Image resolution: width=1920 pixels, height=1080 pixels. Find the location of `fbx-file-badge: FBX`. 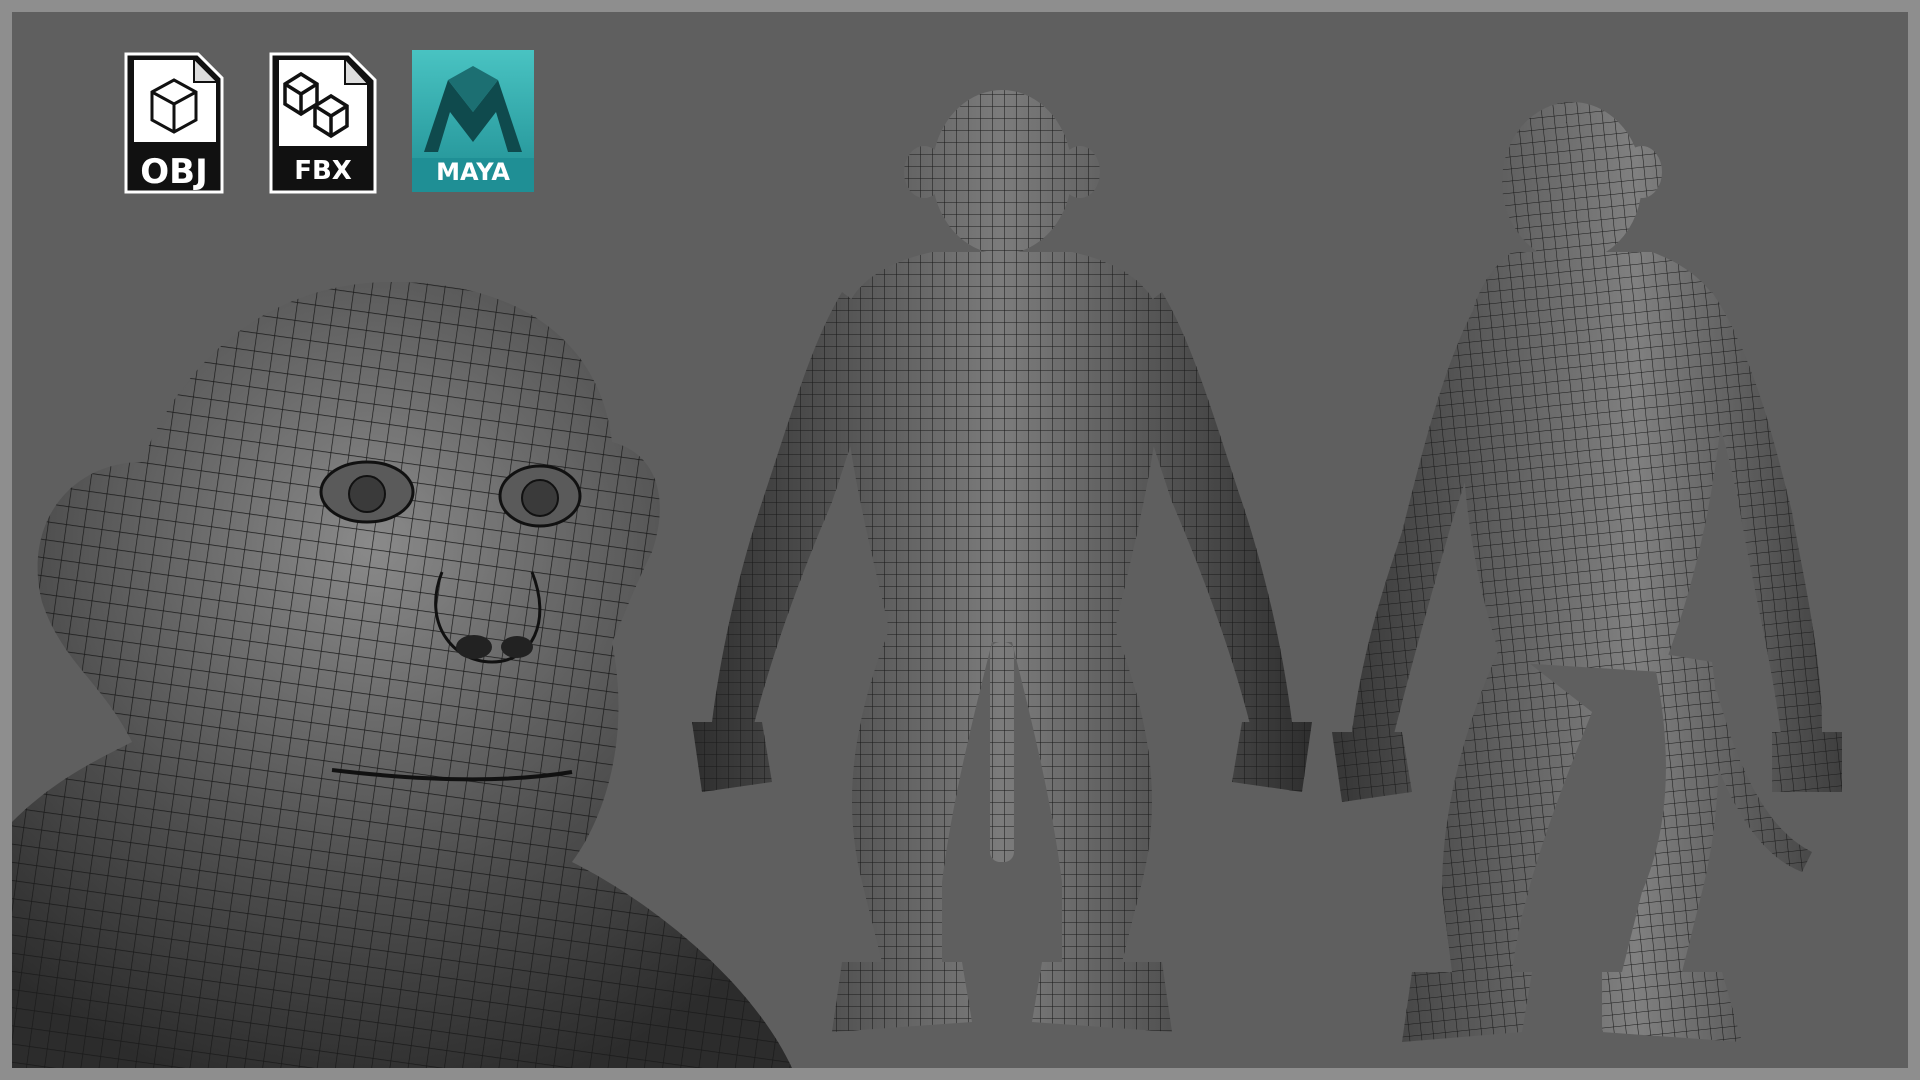

fbx-file-badge: FBX is located at coordinates (323, 123).